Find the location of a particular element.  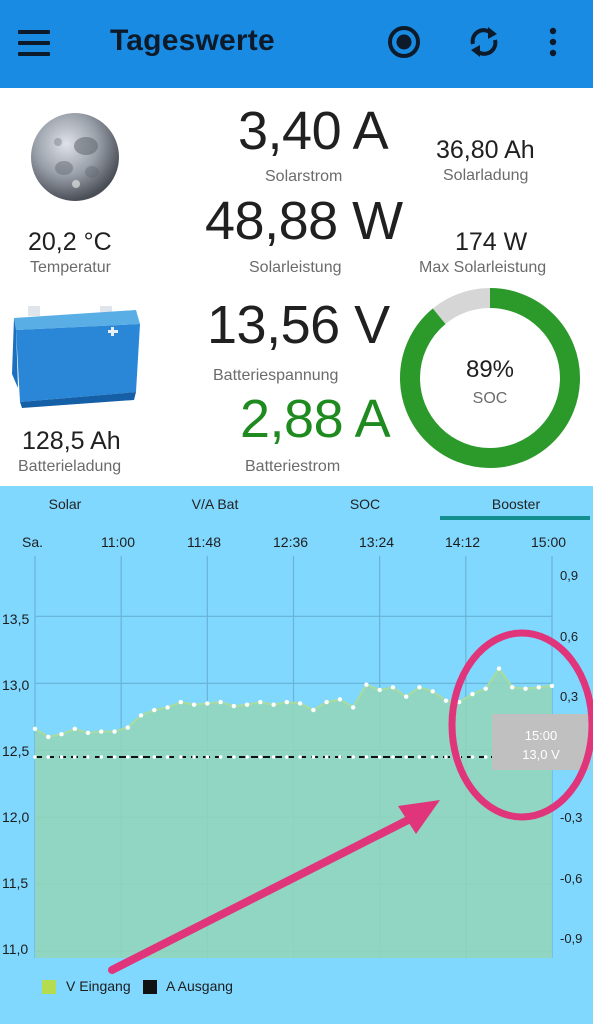

solar-power-label: Solarleistung is located at coordinates (295, 267).